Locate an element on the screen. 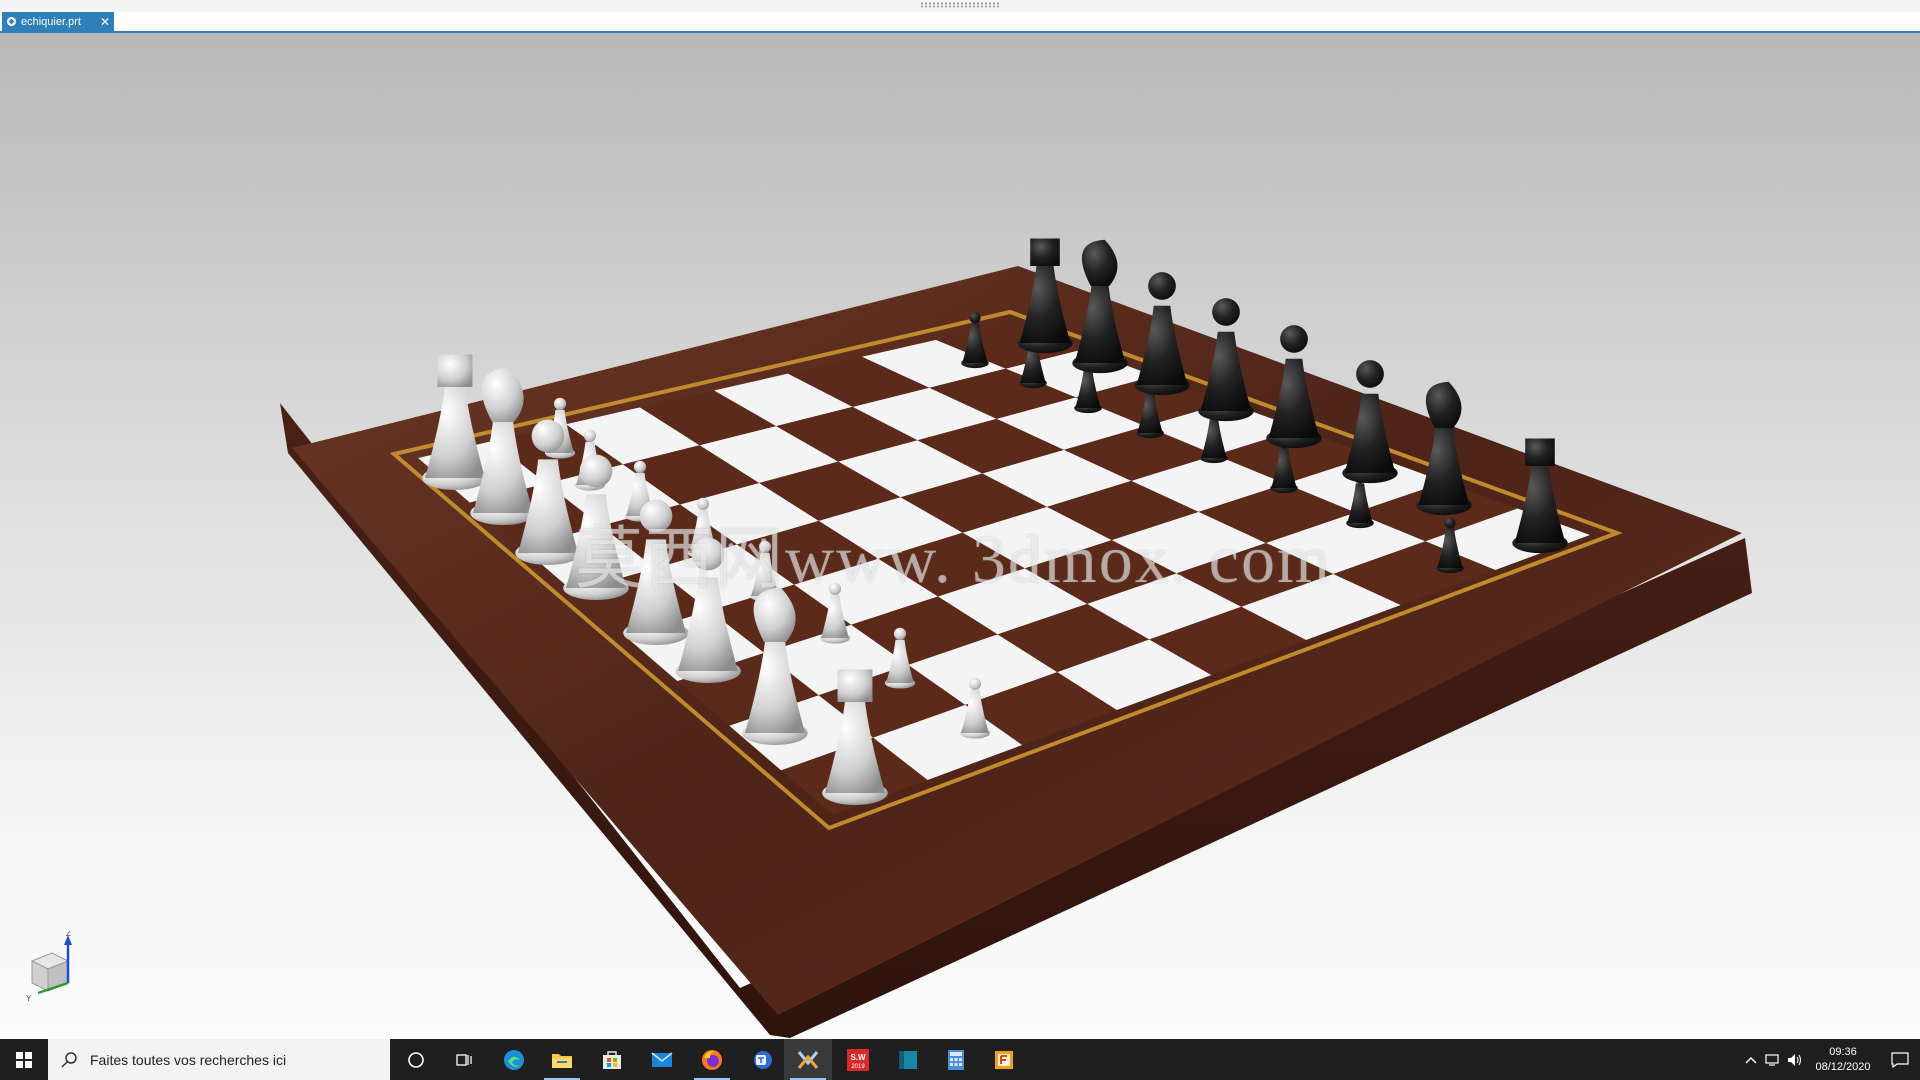 The width and height of the screenshot is (1920, 1080). app-blue-icon is located at coordinates (908, 1059).